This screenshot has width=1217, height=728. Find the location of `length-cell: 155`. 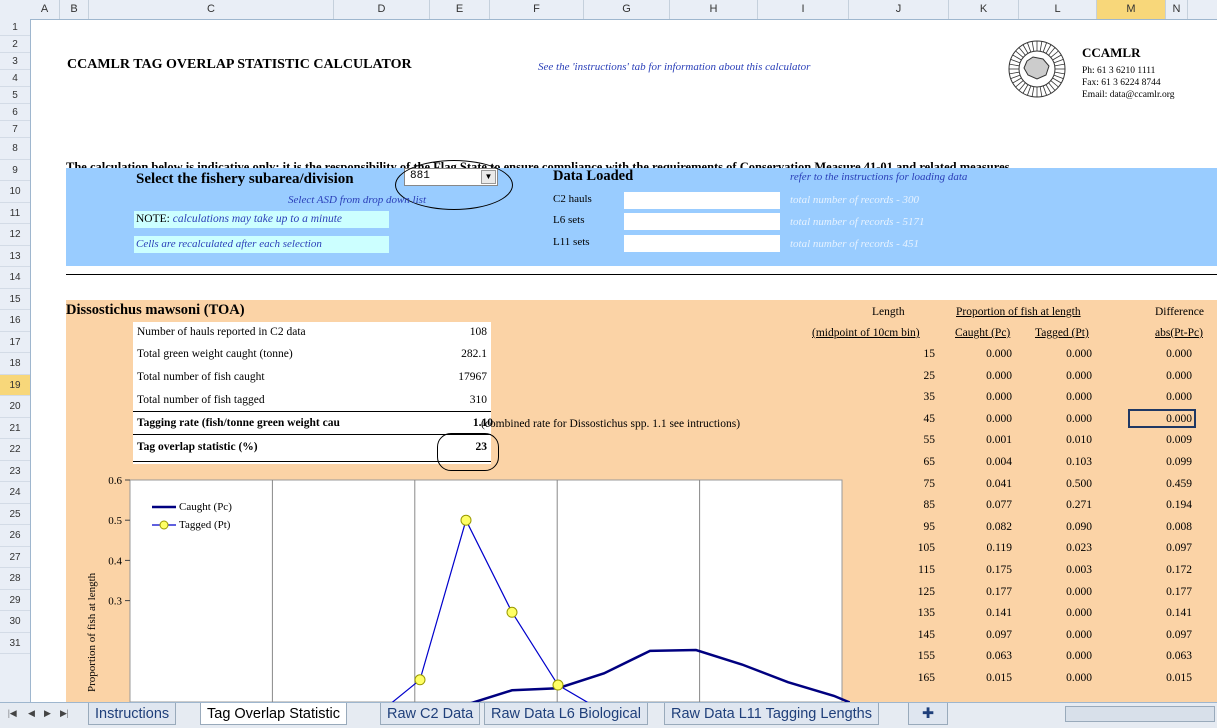

length-cell: 155 is located at coordinates (905, 656).